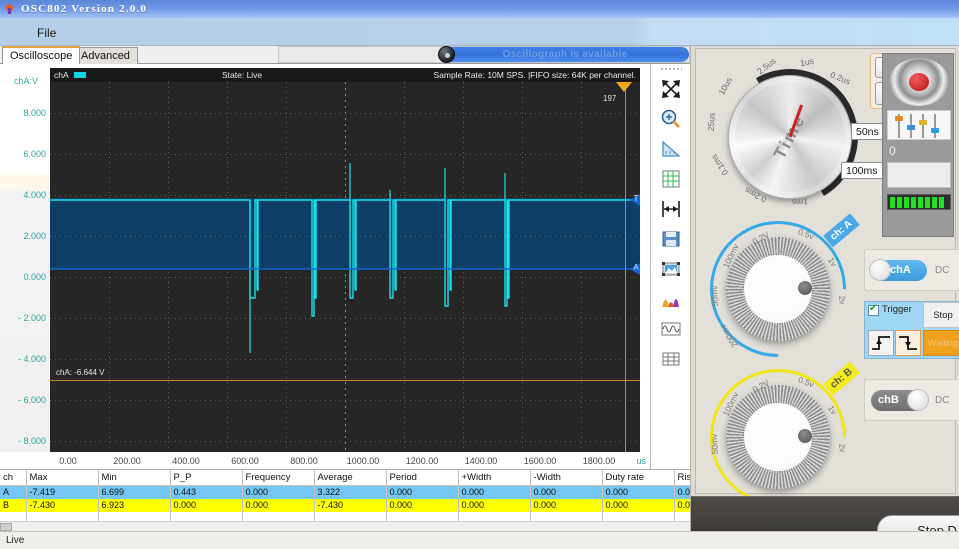  I want to click on cell-frequency: 0.000, so click(278, 492).